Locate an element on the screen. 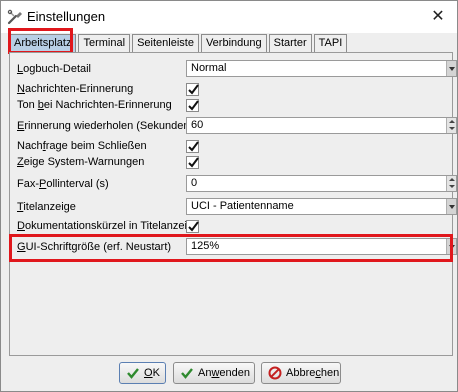 The image size is (458, 392). close-icon: ✕ is located at coordinates (438, 16).